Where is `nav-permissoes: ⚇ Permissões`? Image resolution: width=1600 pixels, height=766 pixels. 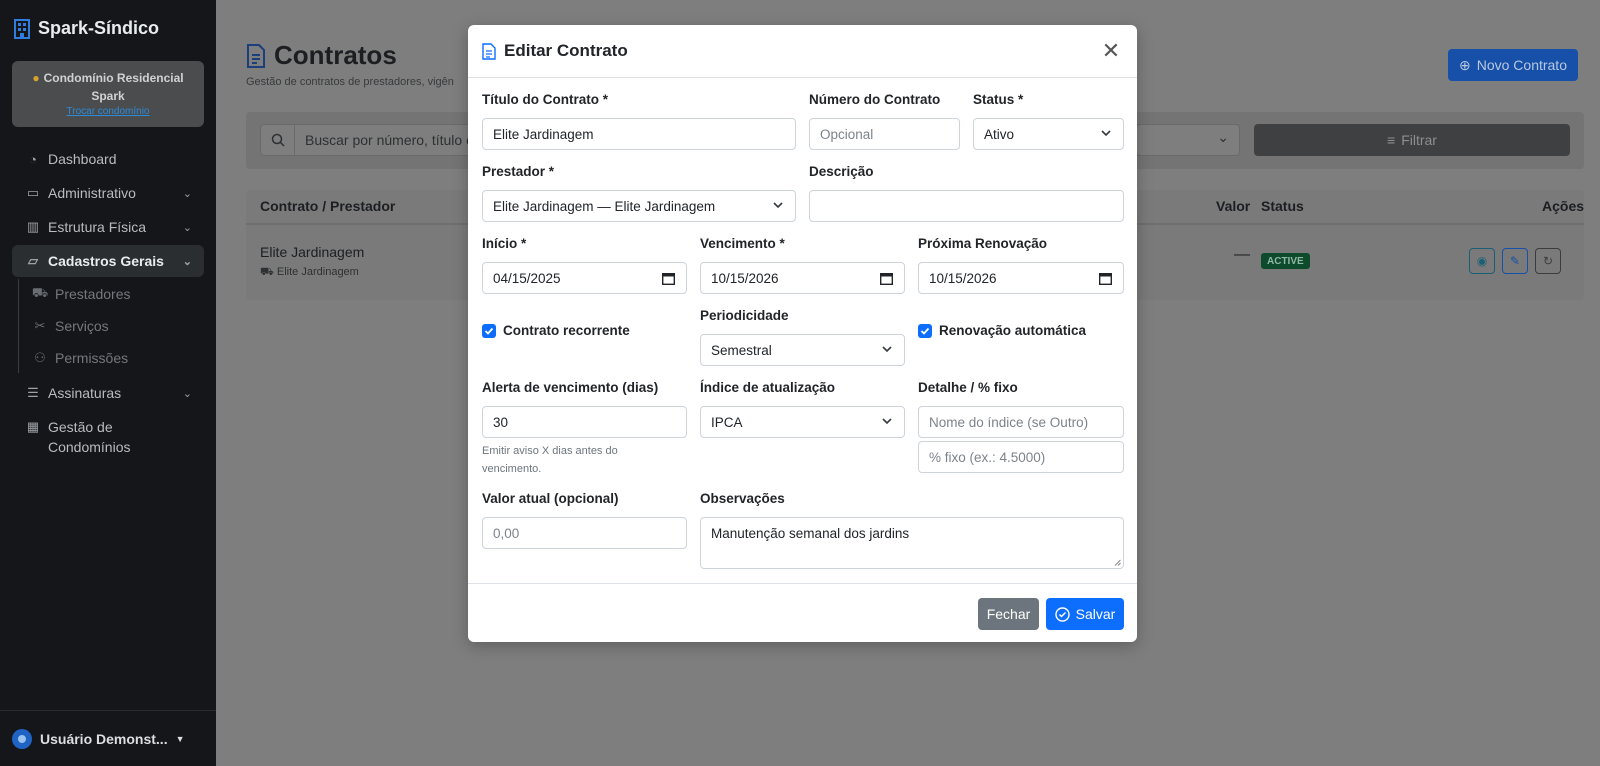 nav-permissoes: ⚇ Permissões is located at coordinates (111, 358).